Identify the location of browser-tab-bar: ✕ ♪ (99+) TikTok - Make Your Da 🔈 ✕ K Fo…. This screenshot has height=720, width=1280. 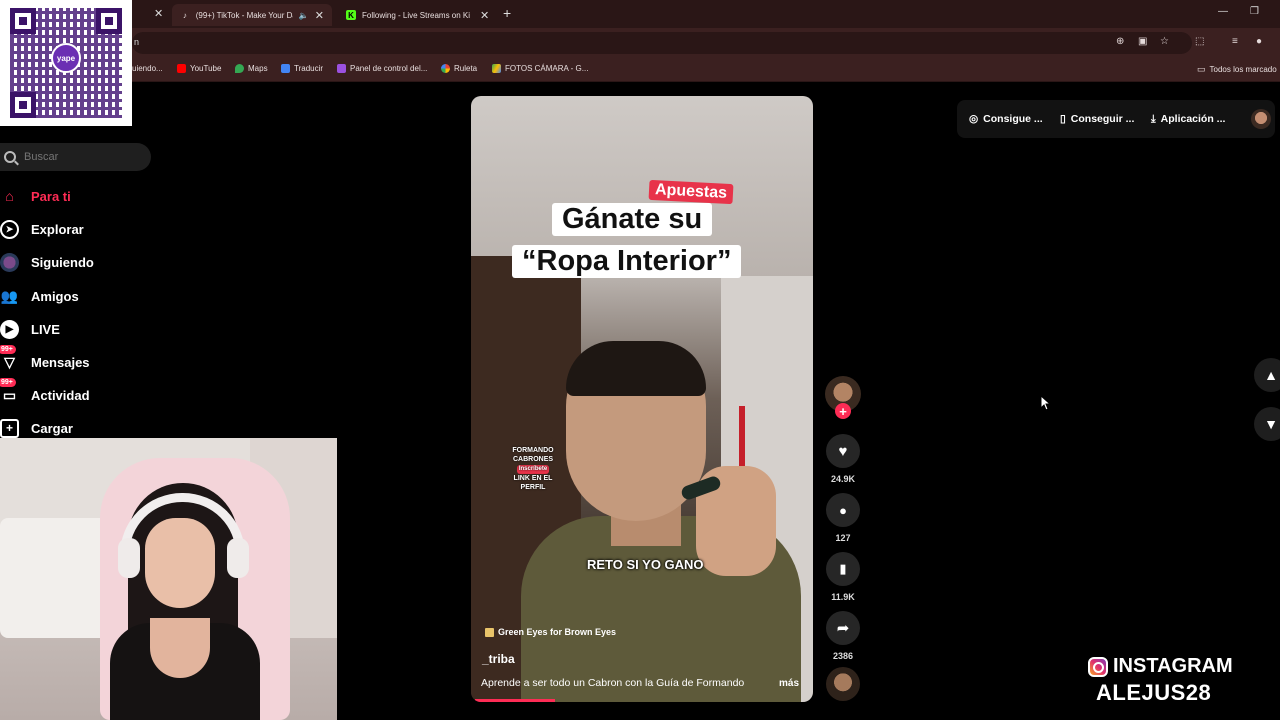
(640, 14).